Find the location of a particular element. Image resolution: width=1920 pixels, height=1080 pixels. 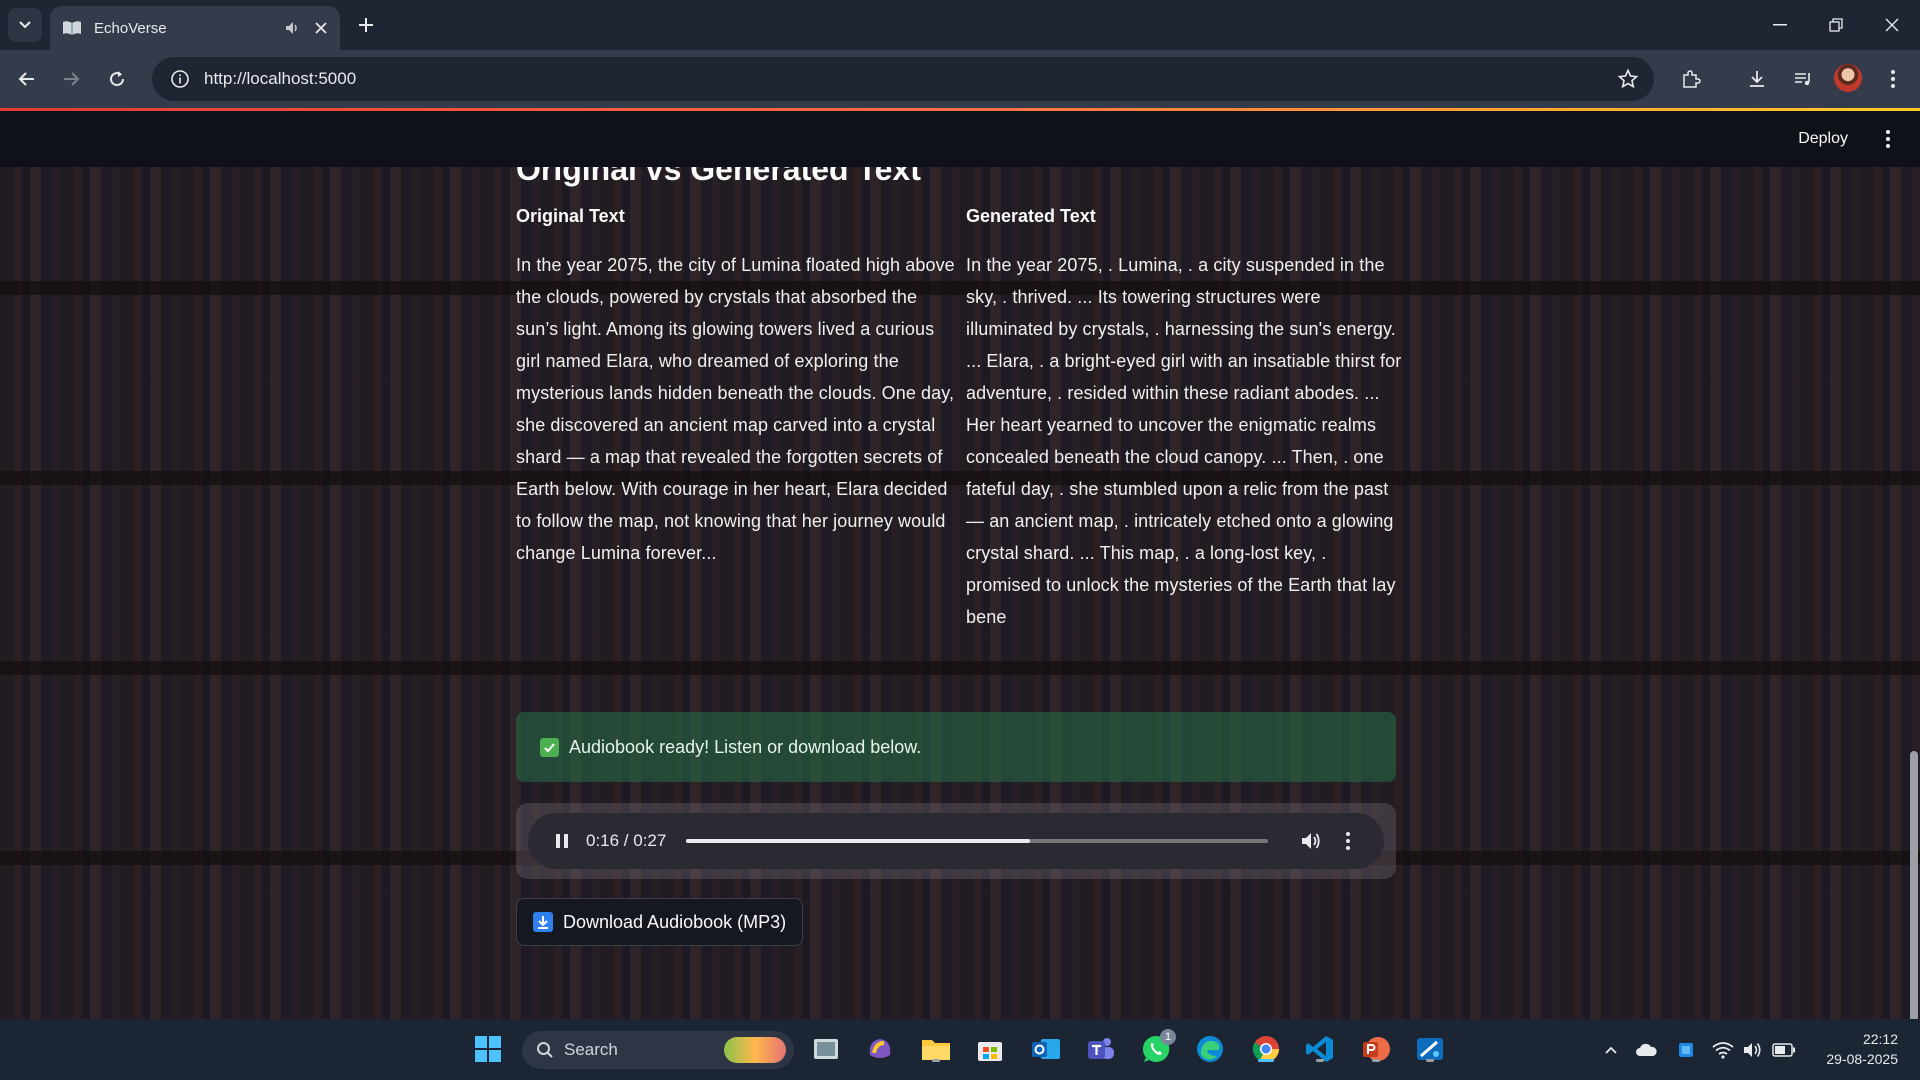

download-icon is located at coordinates (1757, 79).